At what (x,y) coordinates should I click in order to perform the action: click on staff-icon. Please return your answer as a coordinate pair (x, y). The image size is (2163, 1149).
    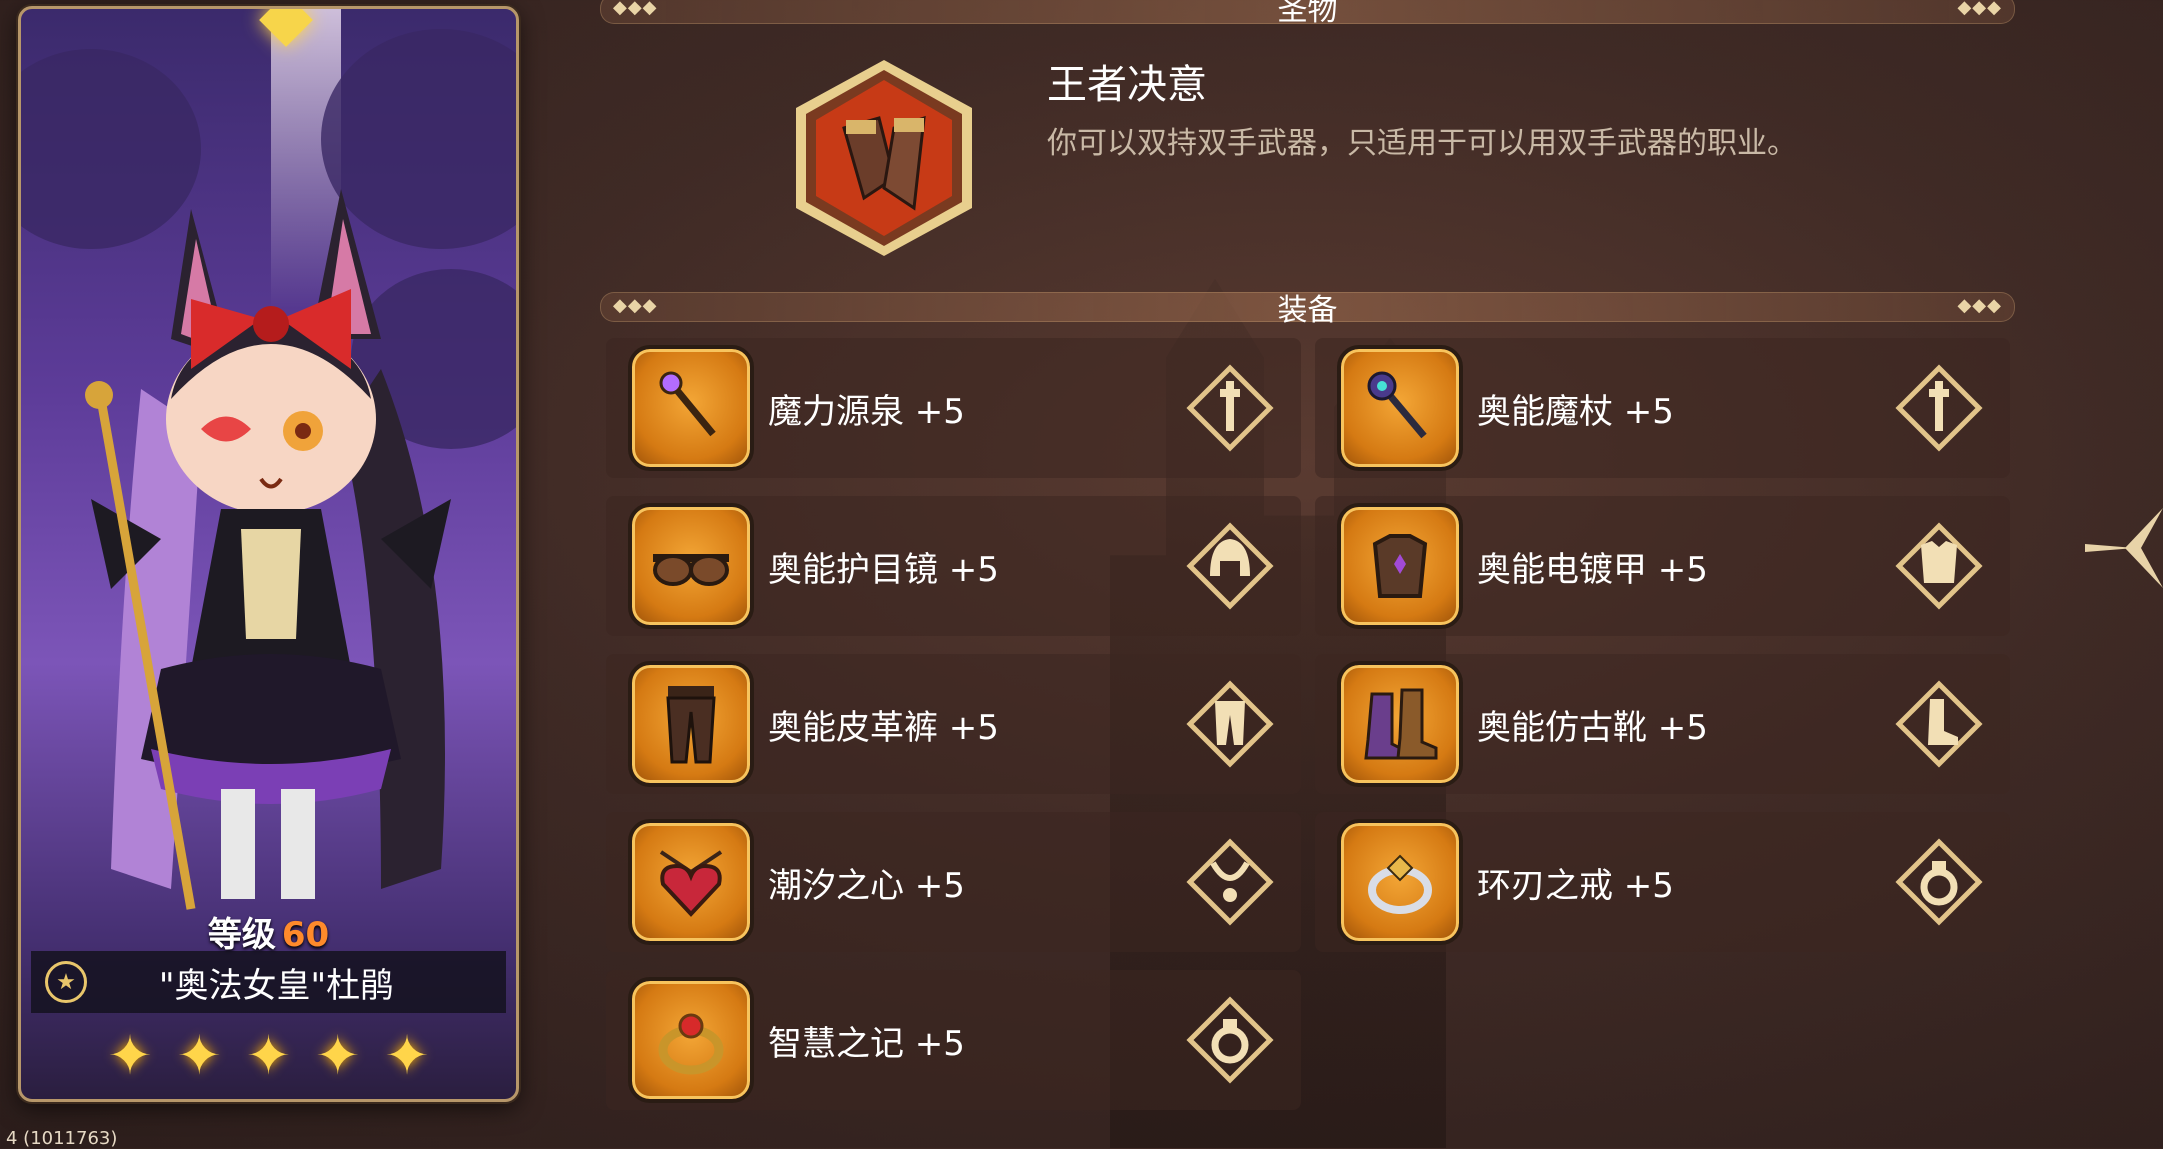
    Looking at the image, I should click on (1400, 408).